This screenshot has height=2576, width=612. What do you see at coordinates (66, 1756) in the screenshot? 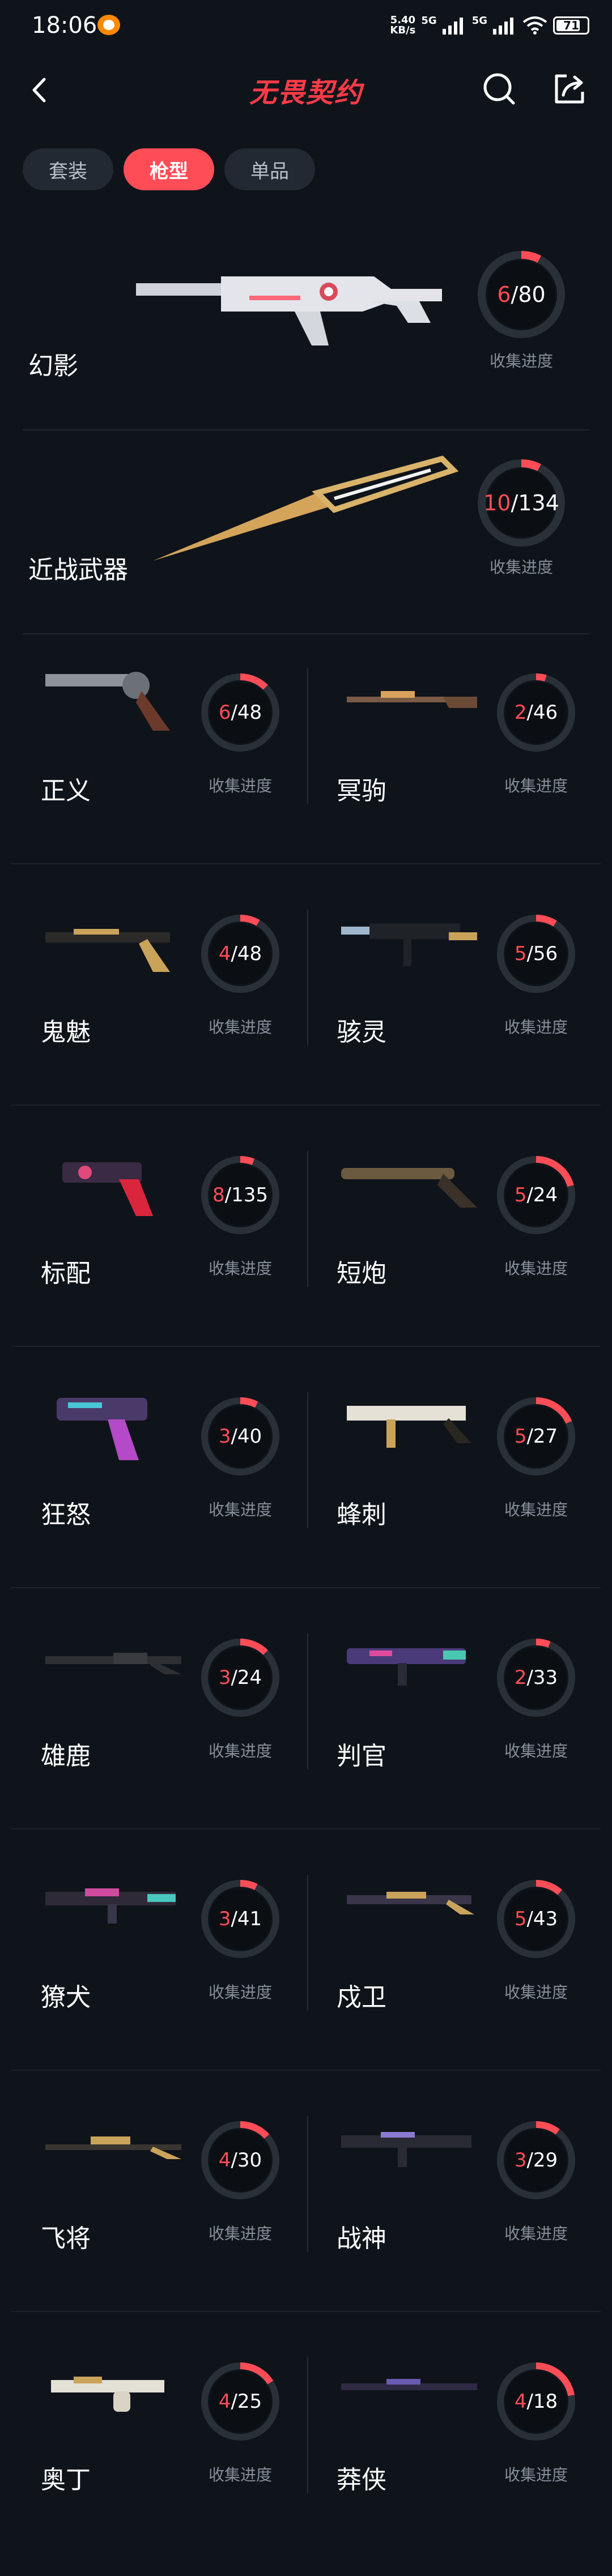
I see `weapon-name: 雄鹿` at bounding box center [66, 1756].